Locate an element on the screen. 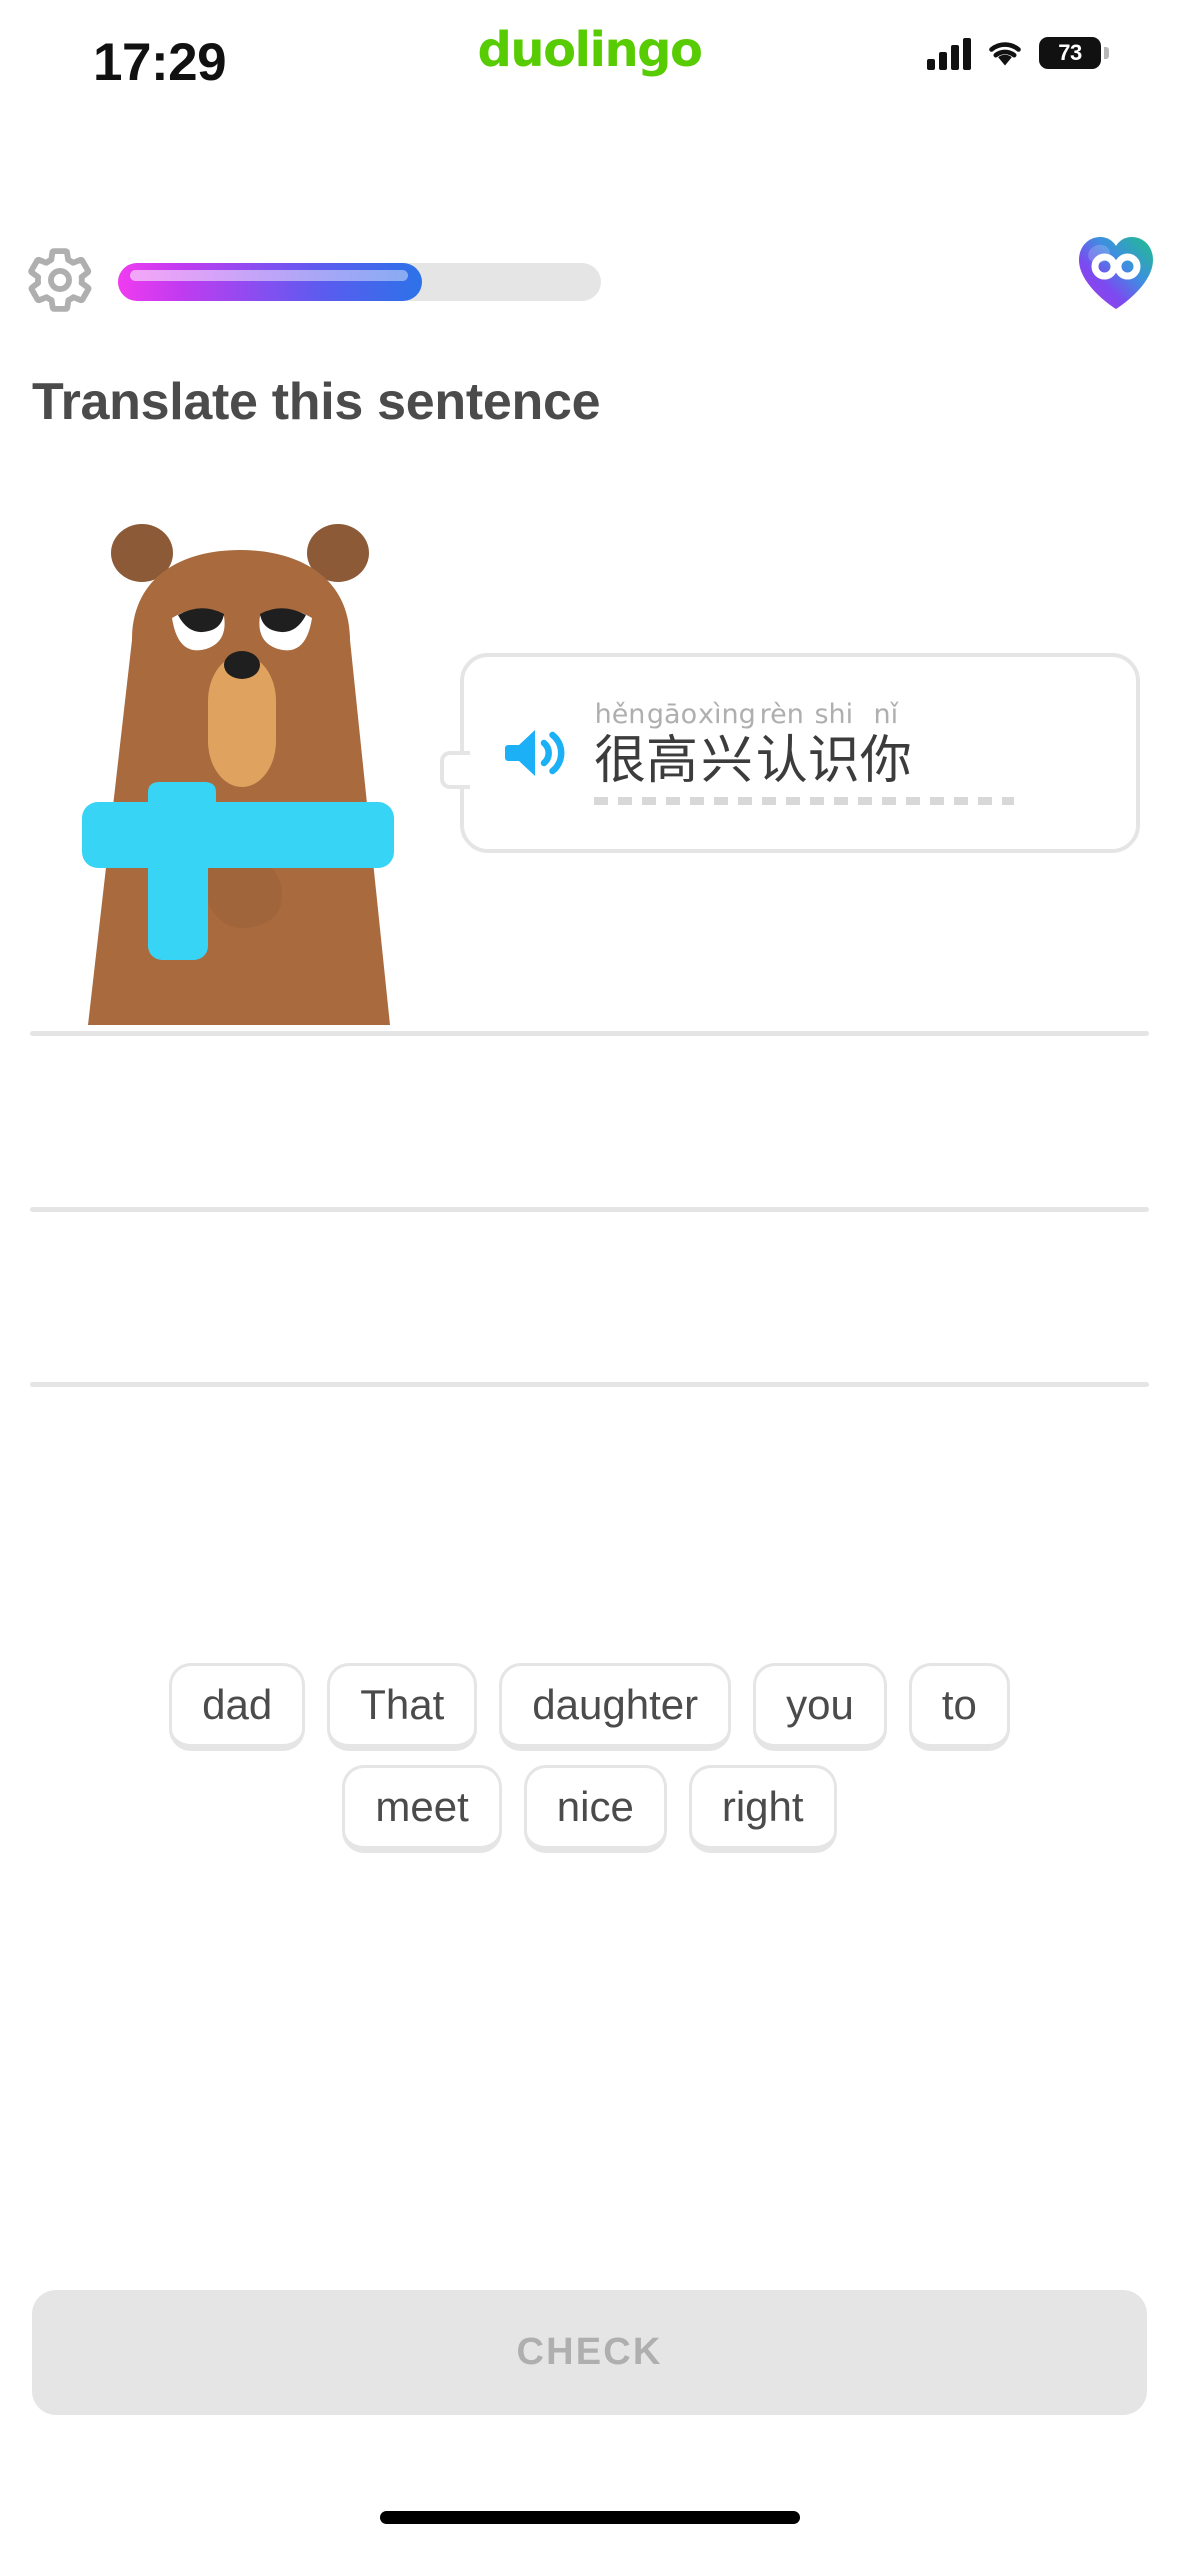 Image resolution: width=1179 pixels, height=2556 pixels. lesson-progress-fill is located at coordinates (270, 282).